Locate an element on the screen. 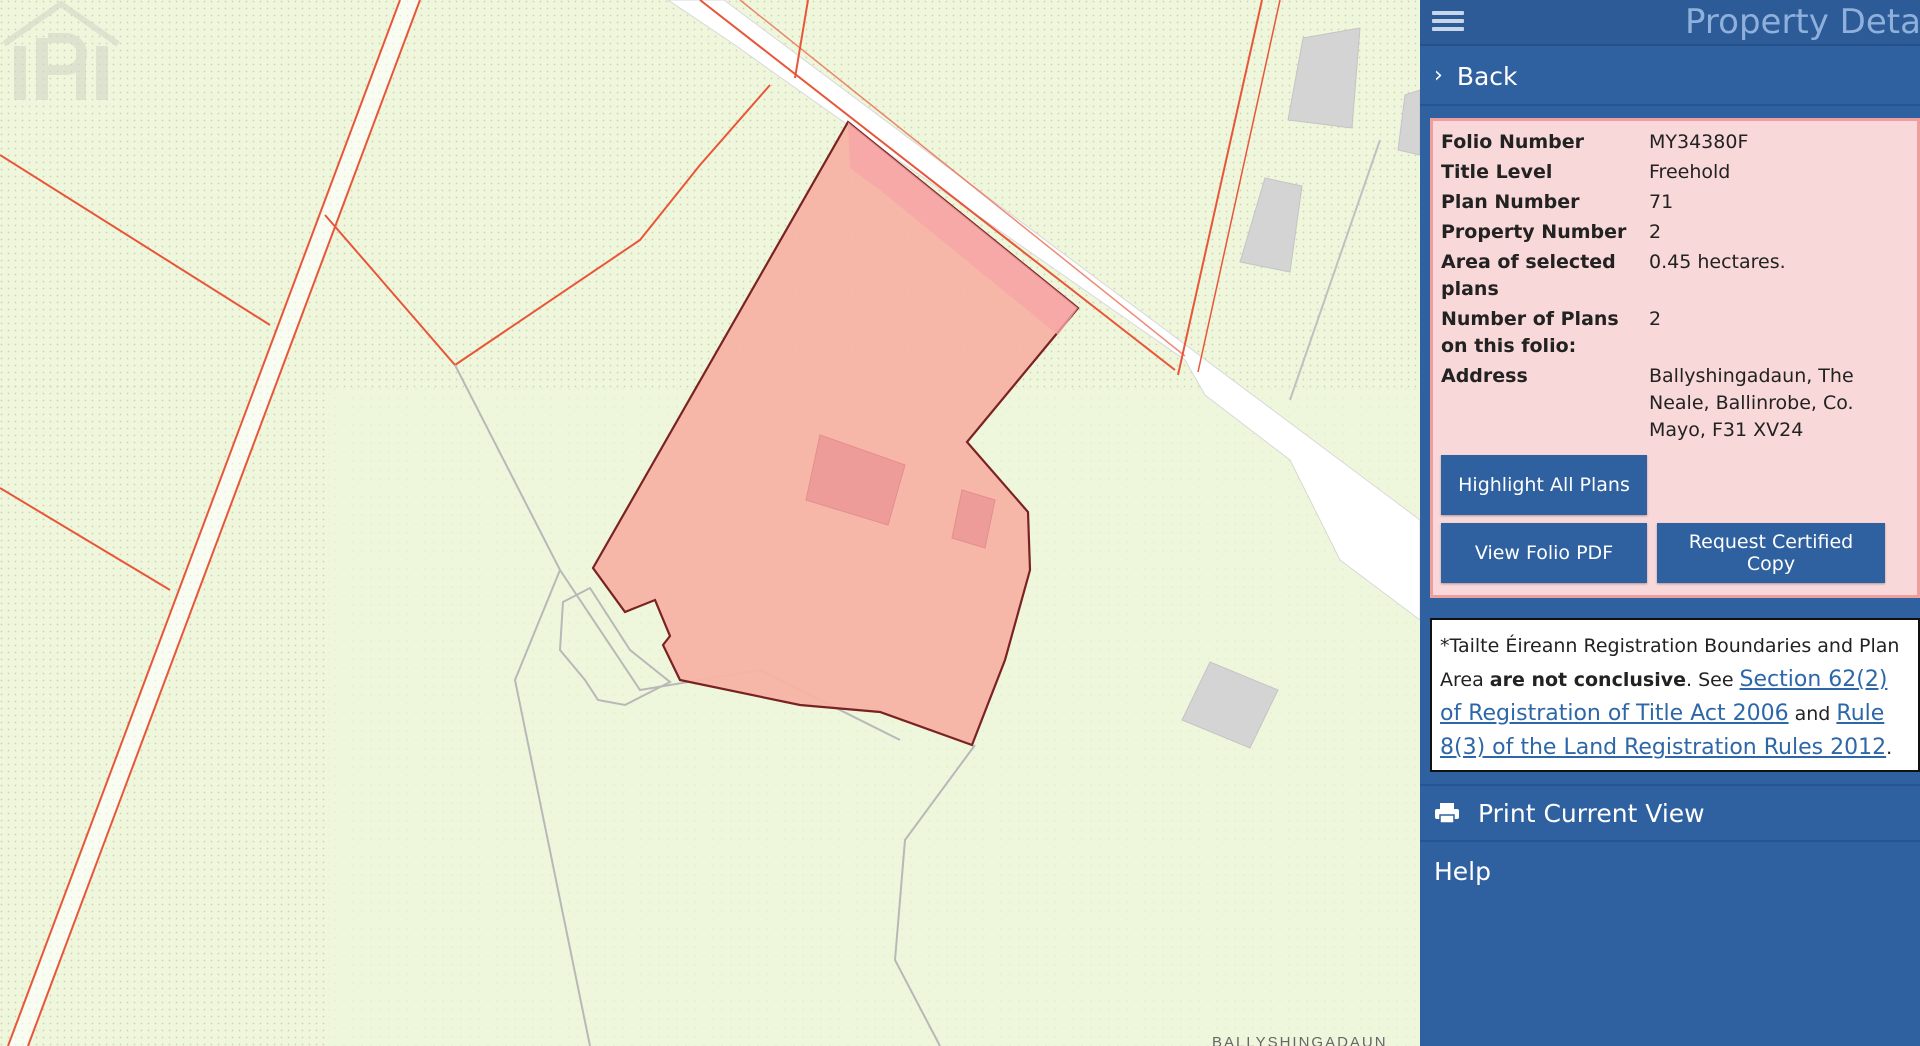 This screenshot has height=1046, width=1920. help-label: Help is located at coordinates (1462, 871).